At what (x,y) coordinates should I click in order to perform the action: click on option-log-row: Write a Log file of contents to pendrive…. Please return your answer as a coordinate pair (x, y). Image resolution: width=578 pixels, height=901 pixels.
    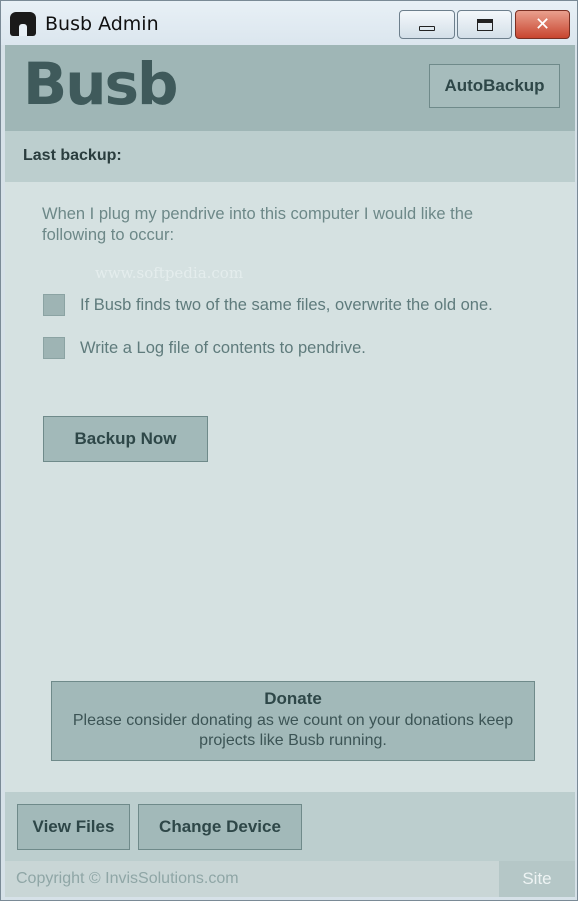
    Looking at the image, I should click on (204, 348).